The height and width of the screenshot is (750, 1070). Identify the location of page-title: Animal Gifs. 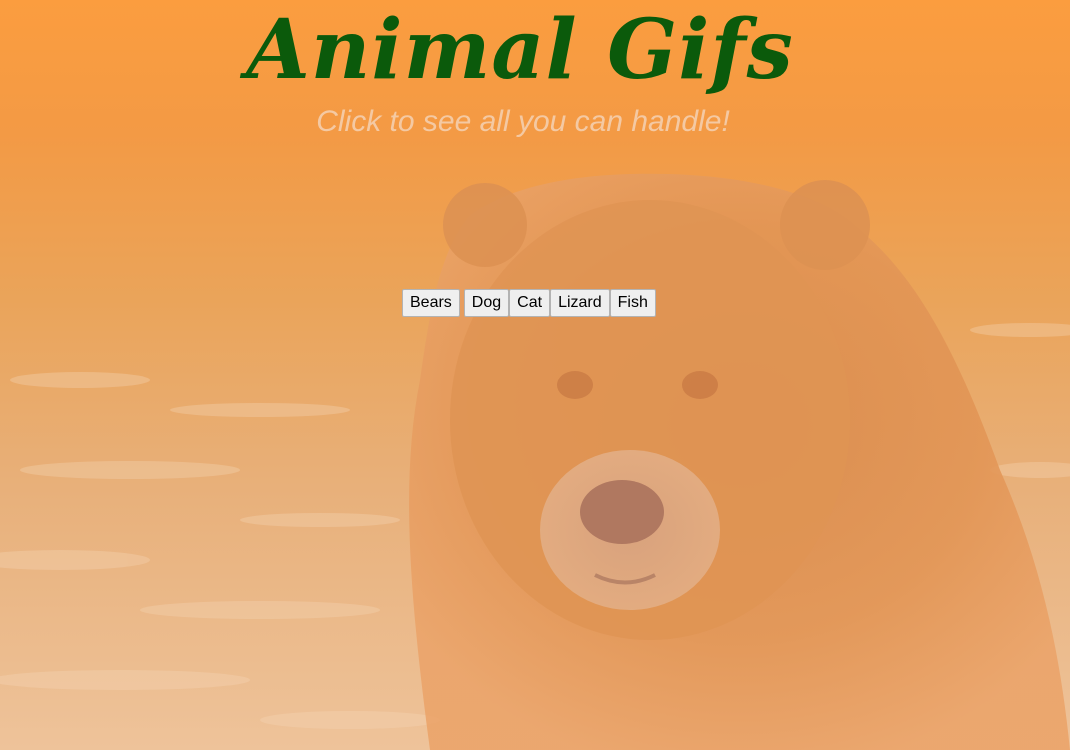
(520, 50).